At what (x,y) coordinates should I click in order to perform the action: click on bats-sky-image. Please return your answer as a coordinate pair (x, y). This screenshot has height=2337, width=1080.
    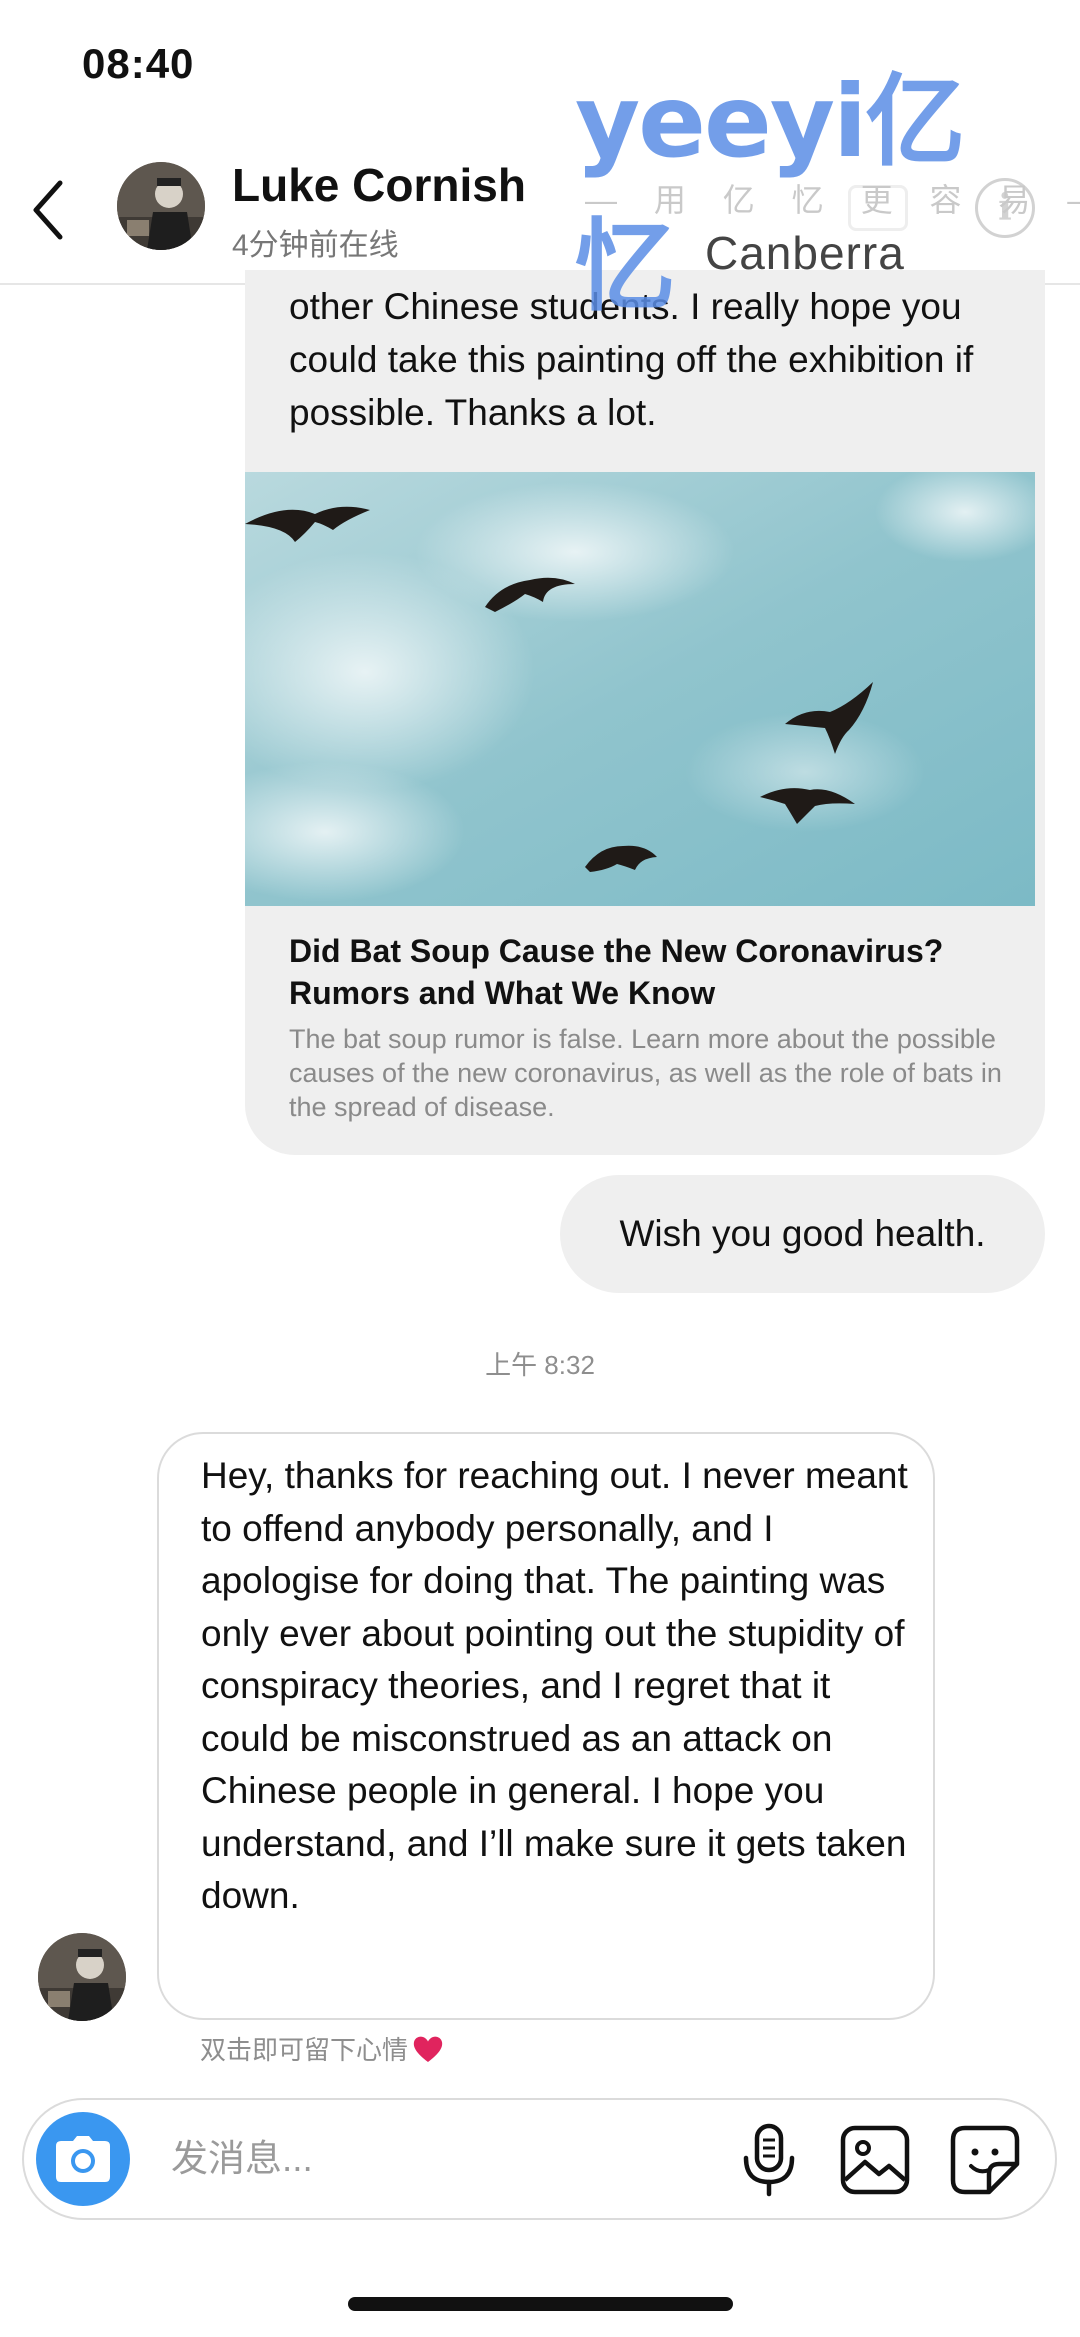
    Looking at the image, I should click on (640, 689).